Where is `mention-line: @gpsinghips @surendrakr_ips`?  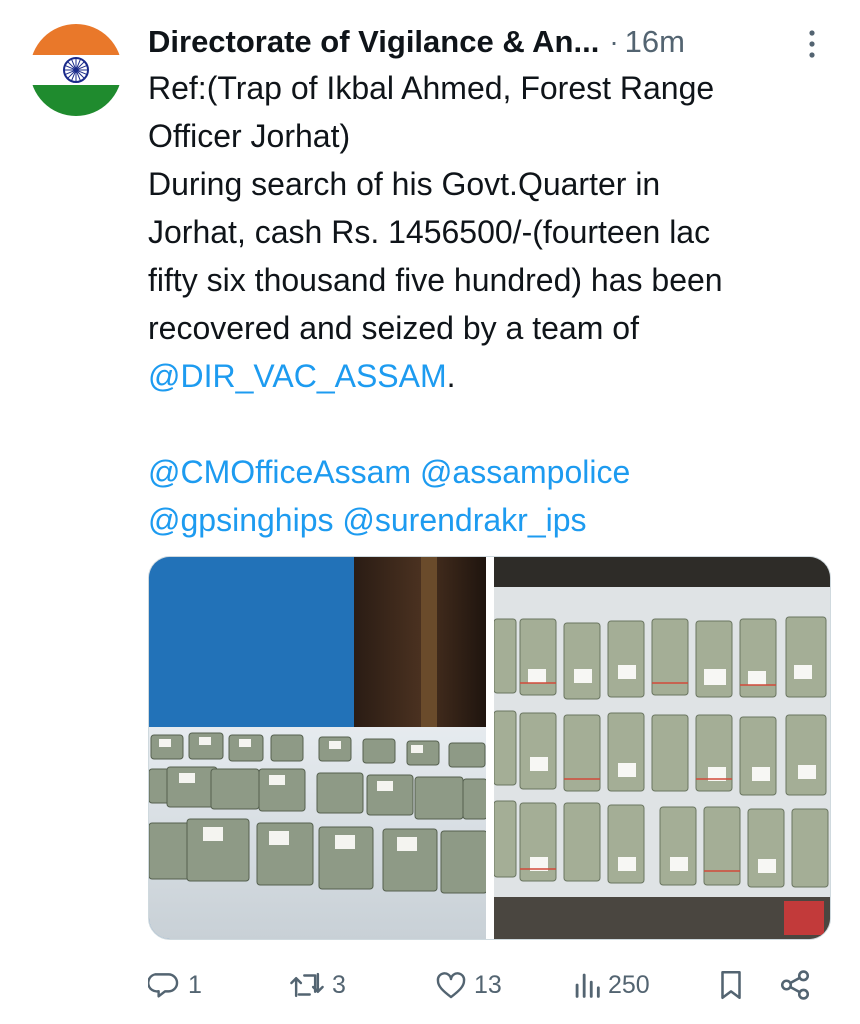
mention-line: @gpsinghips @surendrakr_ips is located at coordinates (493, 520).